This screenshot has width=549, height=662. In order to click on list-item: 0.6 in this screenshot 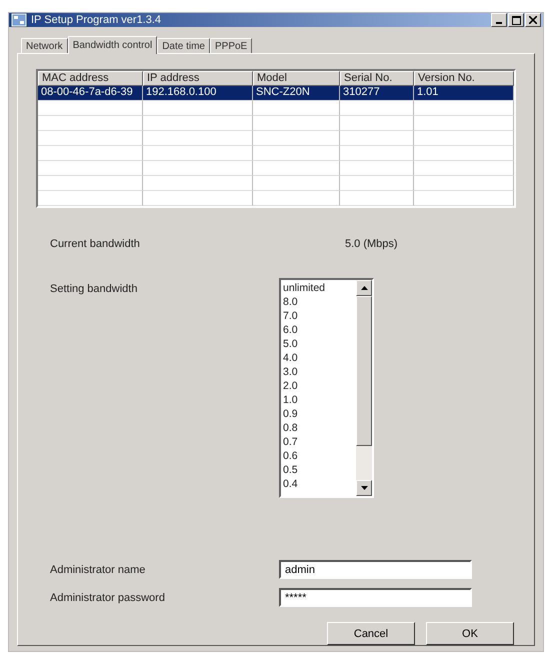, I will do `click(318, 456)`.